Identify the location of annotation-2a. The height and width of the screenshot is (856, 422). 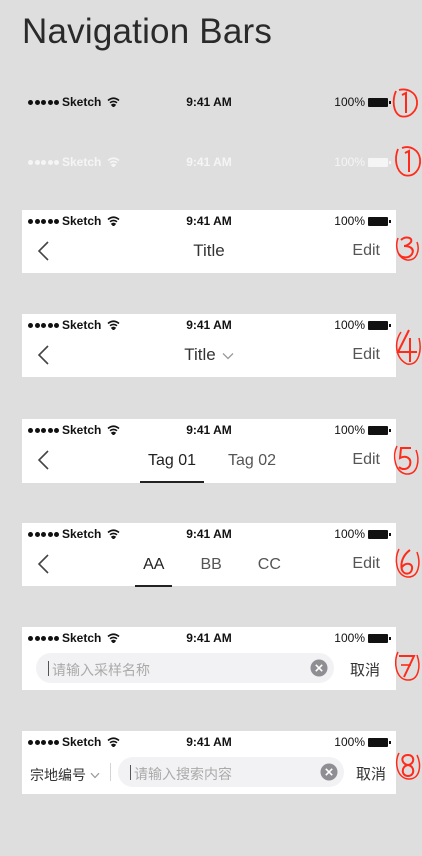
(408, 161).